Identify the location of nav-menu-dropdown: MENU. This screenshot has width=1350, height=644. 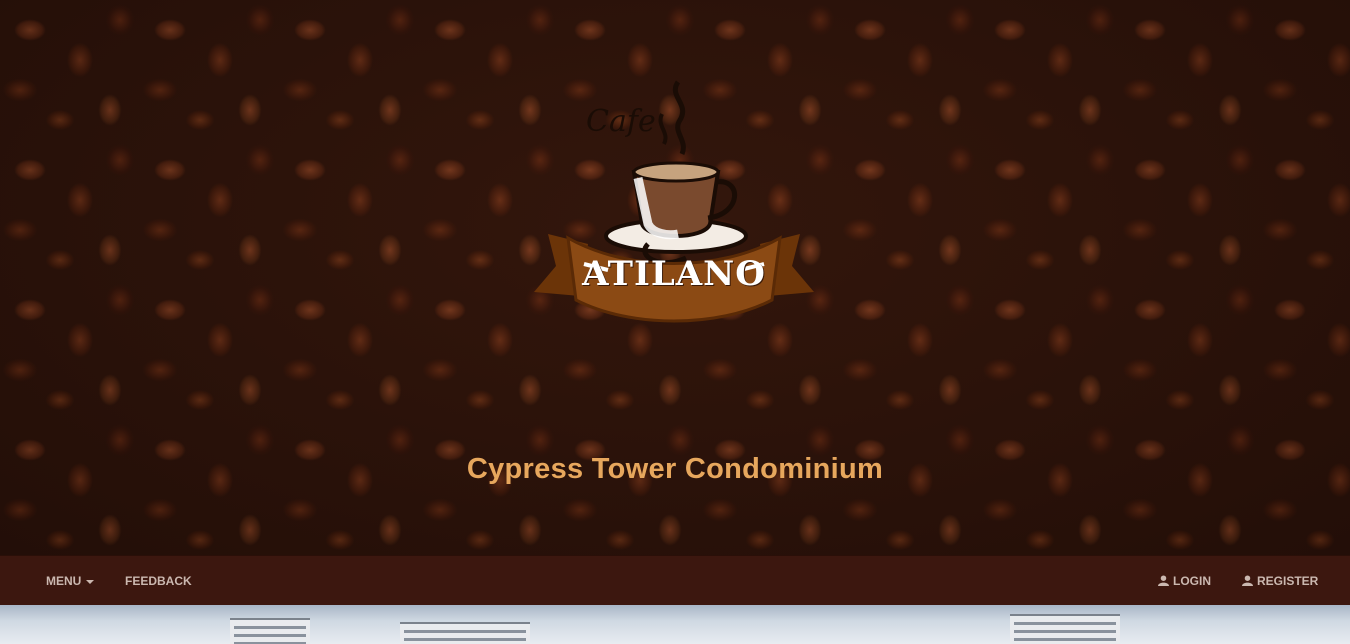
(70, 581).